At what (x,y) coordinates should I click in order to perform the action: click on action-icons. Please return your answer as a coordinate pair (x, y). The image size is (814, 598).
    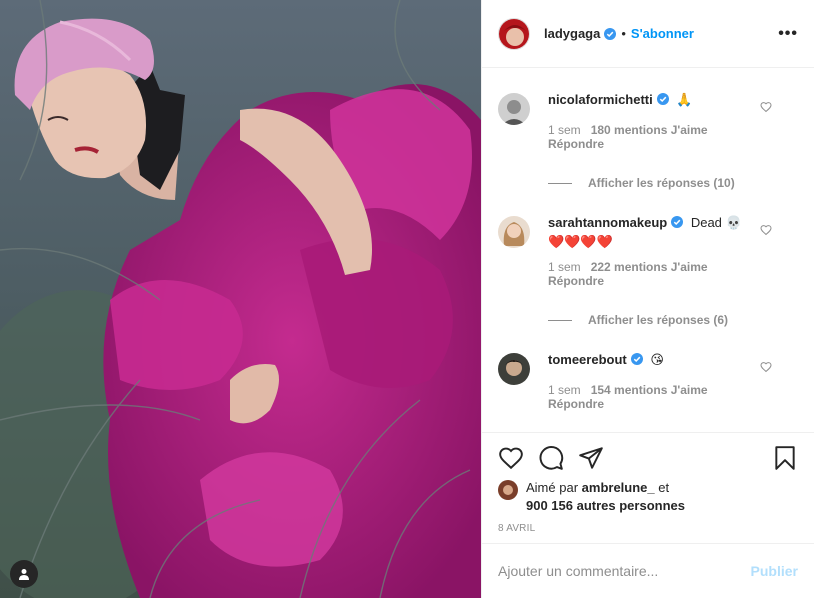
    Looking at the image, I should click on (648, 455).